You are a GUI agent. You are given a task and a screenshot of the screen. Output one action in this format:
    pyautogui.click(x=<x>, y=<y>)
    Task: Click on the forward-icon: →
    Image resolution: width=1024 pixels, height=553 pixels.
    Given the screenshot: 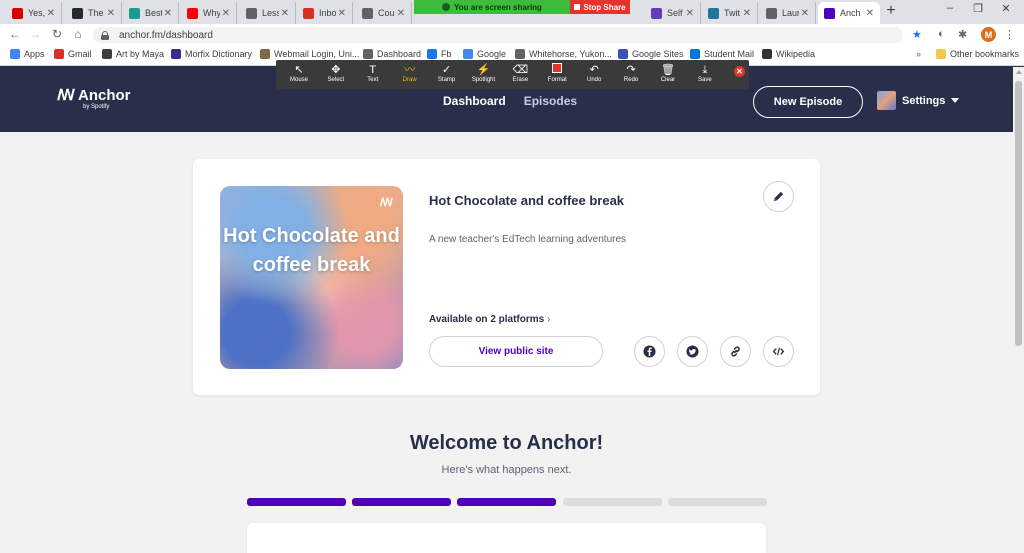 What is the action you would take?
    pyautogui.click(x=35, y=34)
    